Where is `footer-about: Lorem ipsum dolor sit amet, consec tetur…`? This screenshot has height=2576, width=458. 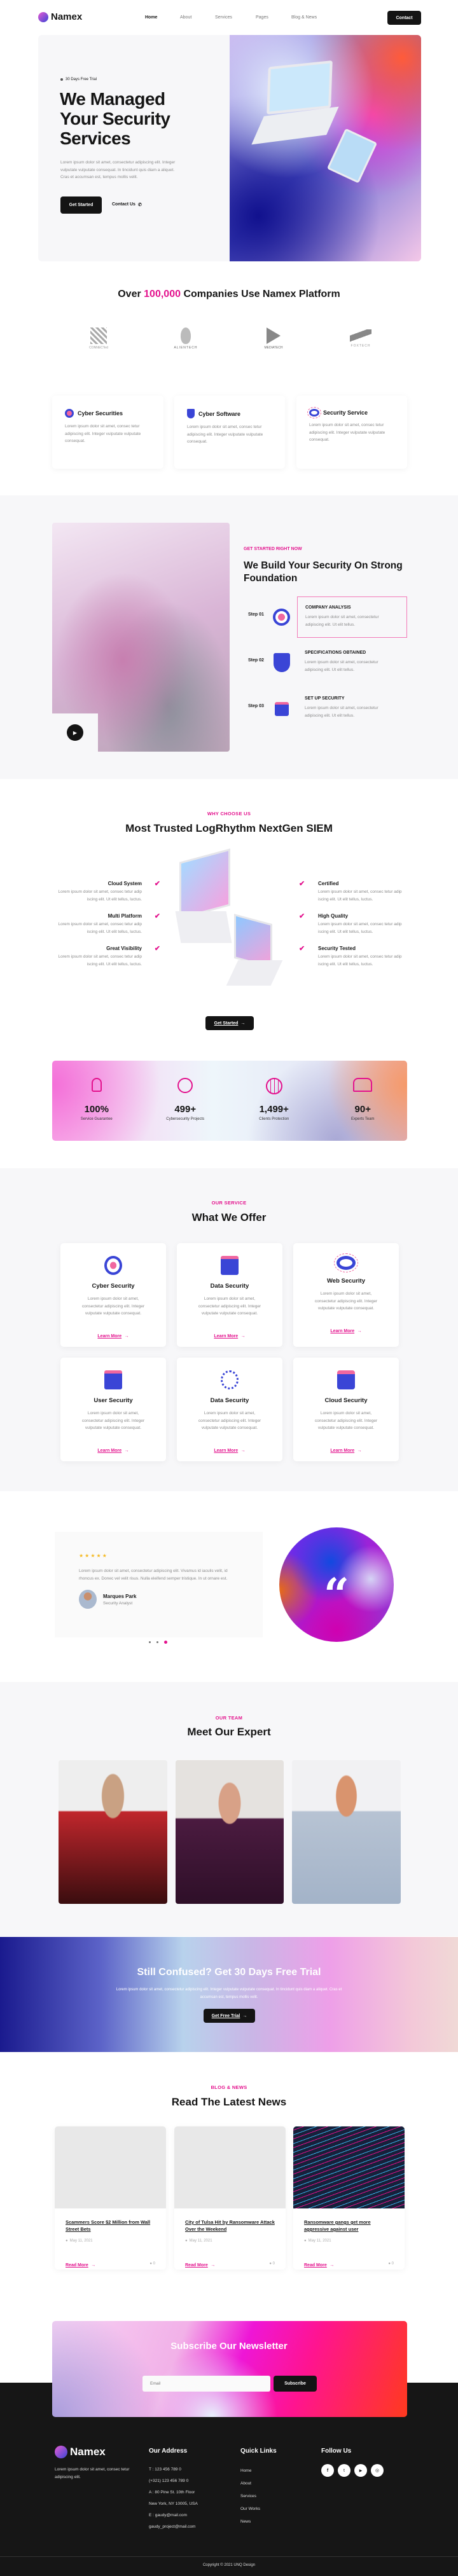
footer-about: Lorem ipsum dolor sit amet, consec tetur… is located at coordinates (92, 2473).